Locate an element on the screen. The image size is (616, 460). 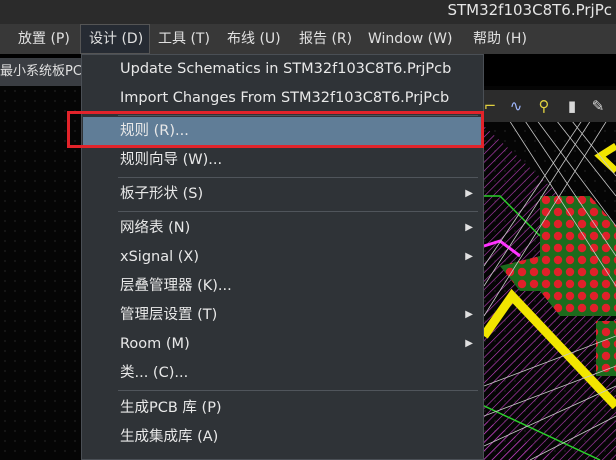
menu-item-import-changes: Import Changes From STM32f103C8T6.PrjPcb is located at coordinates (283, 98).